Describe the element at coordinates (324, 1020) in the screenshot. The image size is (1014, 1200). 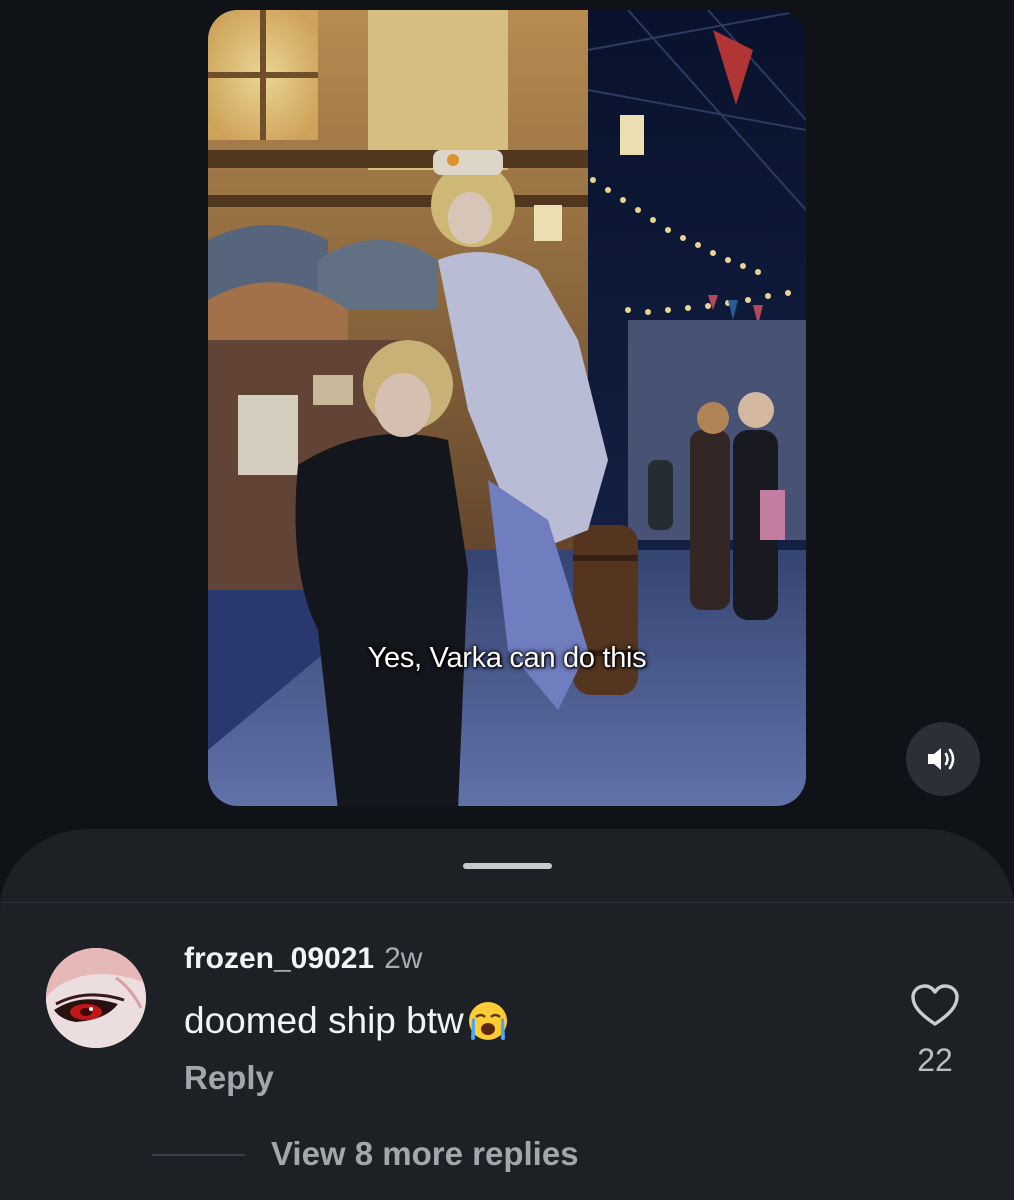
I see `comment-text: doomed ship btw` at that location.